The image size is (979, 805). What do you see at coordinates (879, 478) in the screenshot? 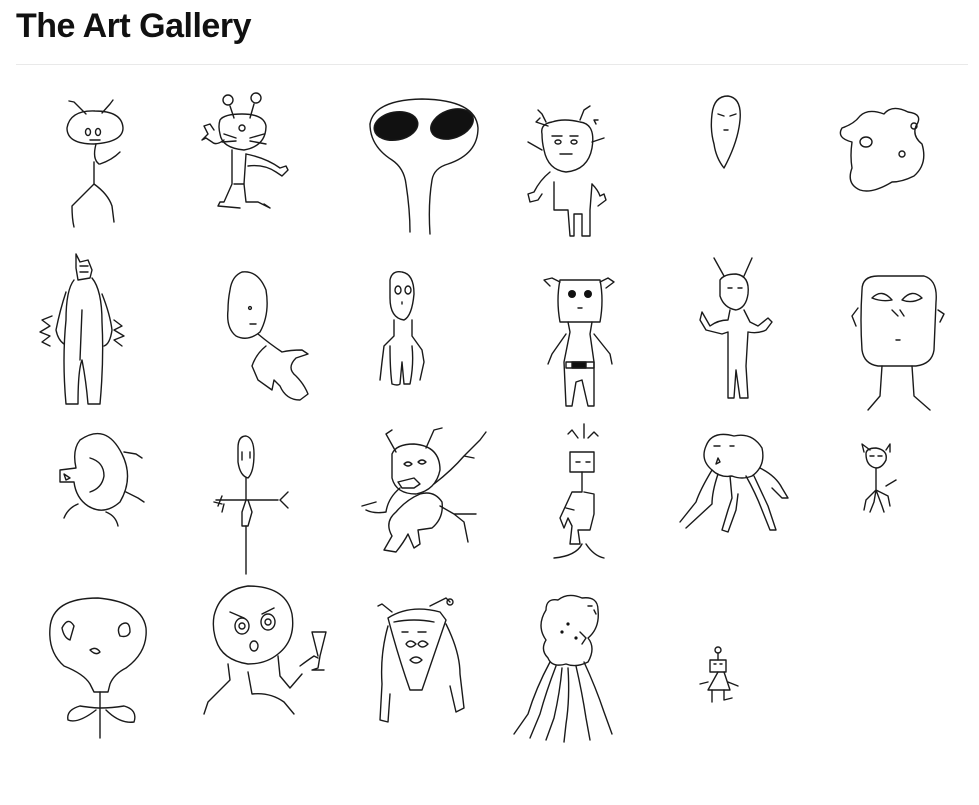
I see `small-horned-alien-drawing` at bounding box center [879, 478].